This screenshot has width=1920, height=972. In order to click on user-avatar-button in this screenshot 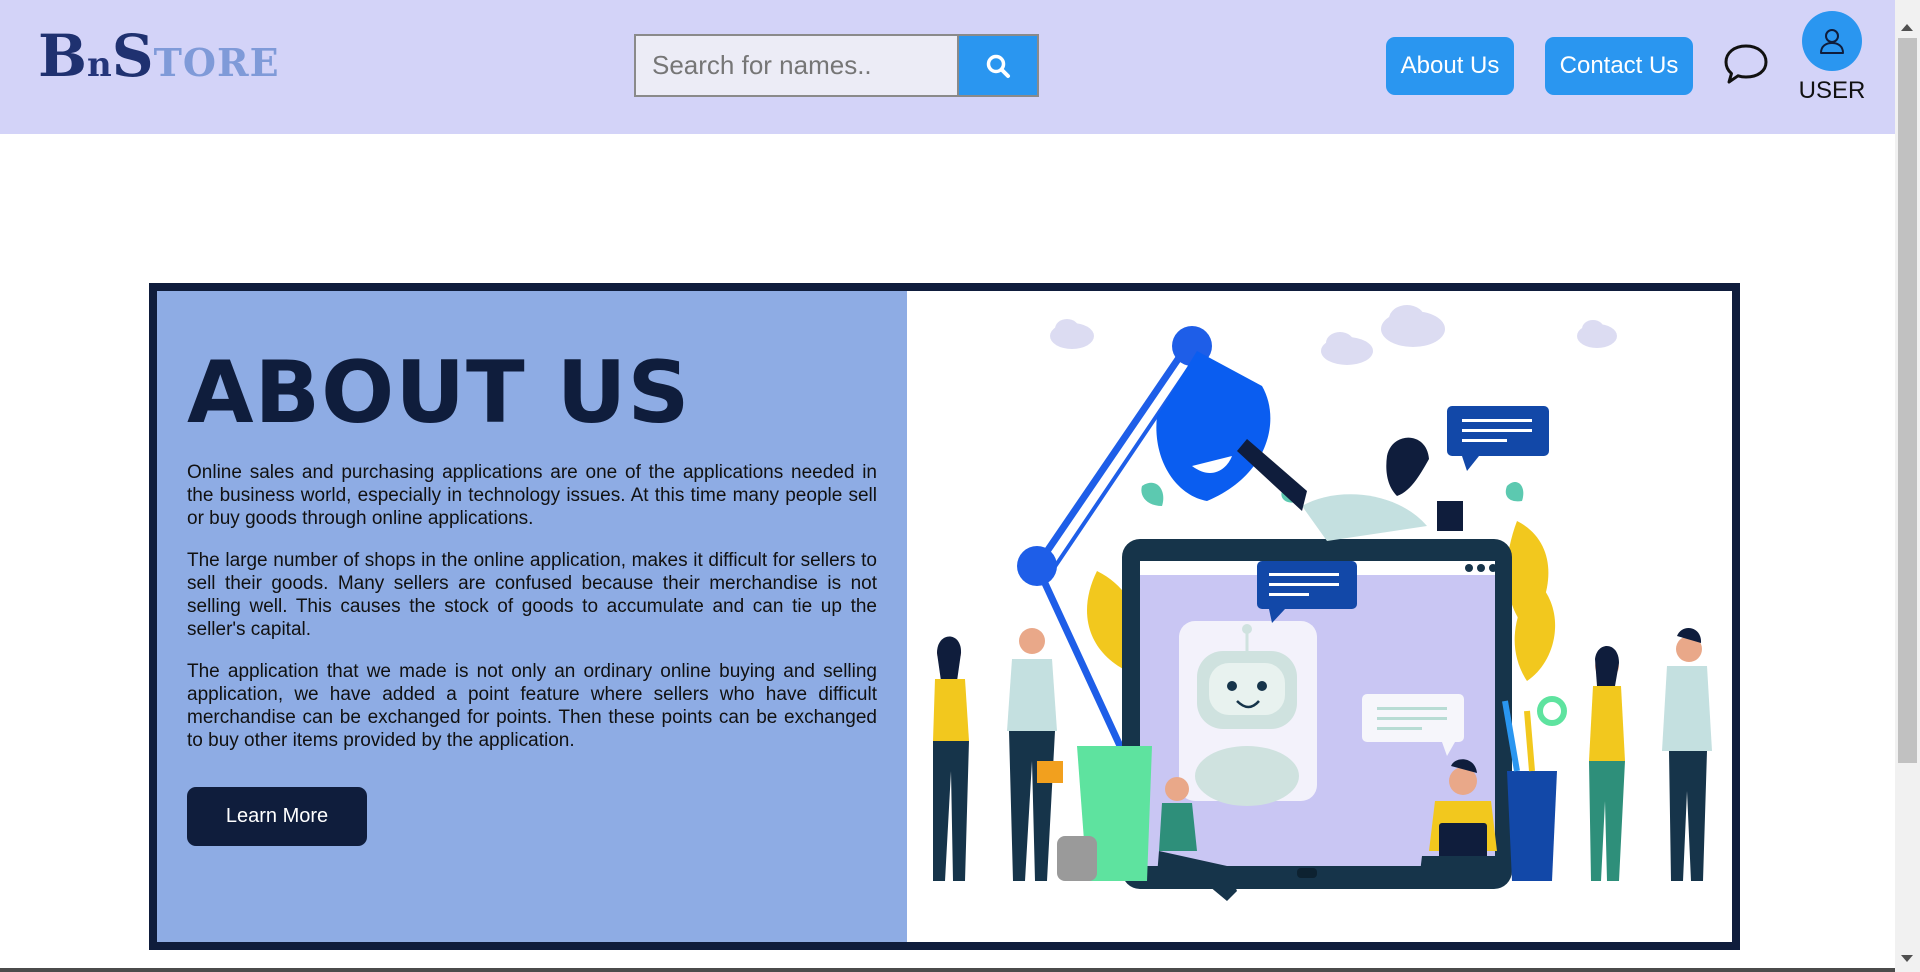, I will do `click(1832, 41)`.